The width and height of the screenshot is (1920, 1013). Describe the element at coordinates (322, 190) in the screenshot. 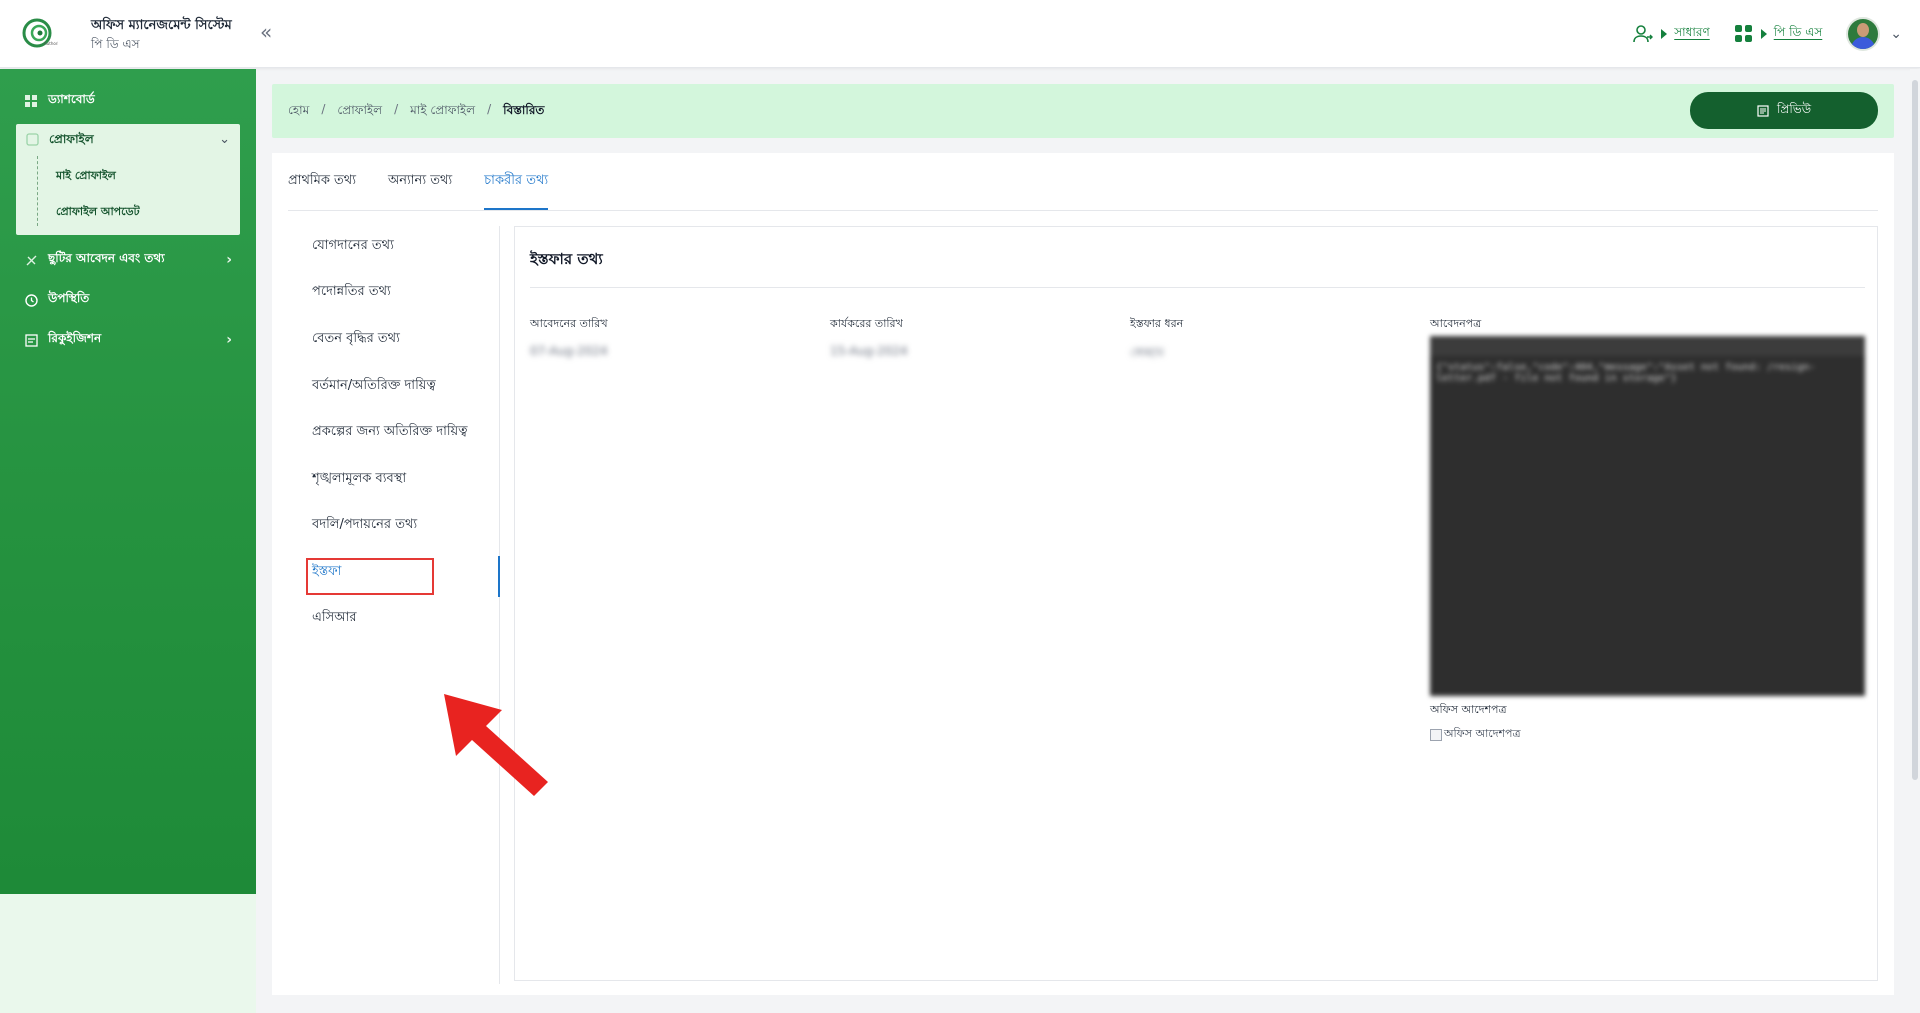

I see `tab-basic-info: প্রাথমিক তথ্য` at that location.